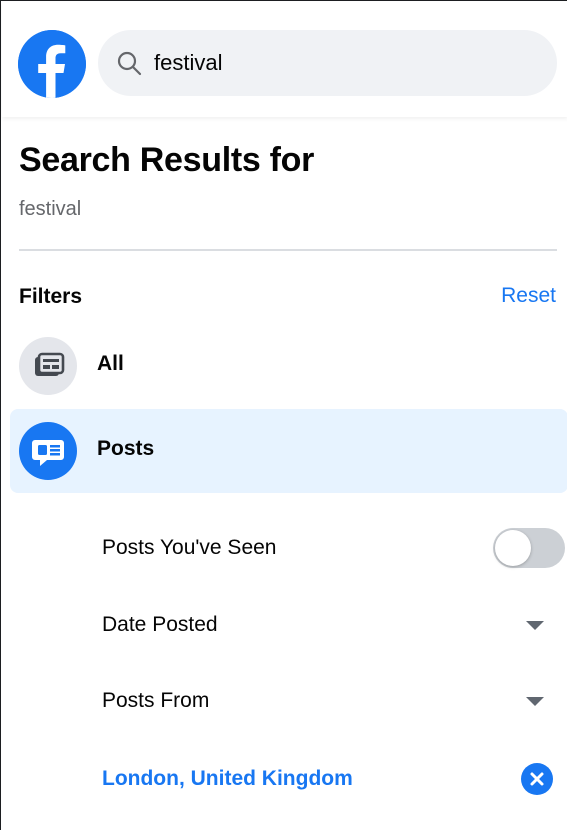 The height and width of the screenshot is (830, 567). What do you see at coordinates (334, 548) in the screenshot?
I see `posts-seen-filter: Posts You've Seen` at bounding box center [334, 548].